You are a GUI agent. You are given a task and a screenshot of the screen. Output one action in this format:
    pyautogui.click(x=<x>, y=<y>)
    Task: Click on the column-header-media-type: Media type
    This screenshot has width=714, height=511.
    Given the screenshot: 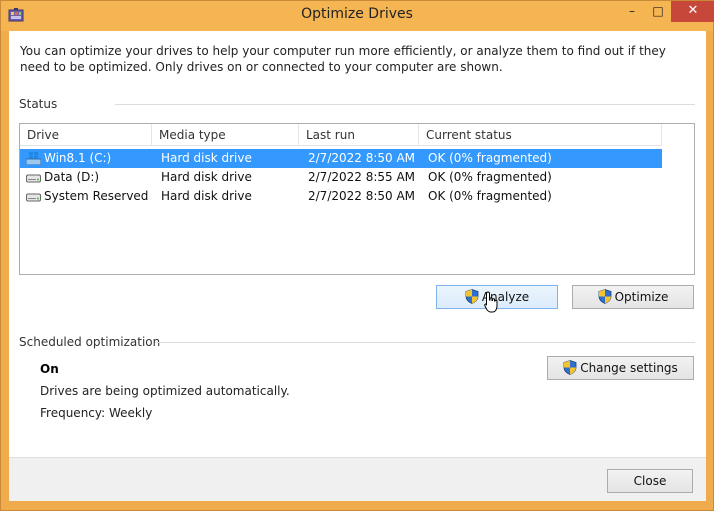 What is the action you would take?
    pyautogui.click(x=225, y=135)
    